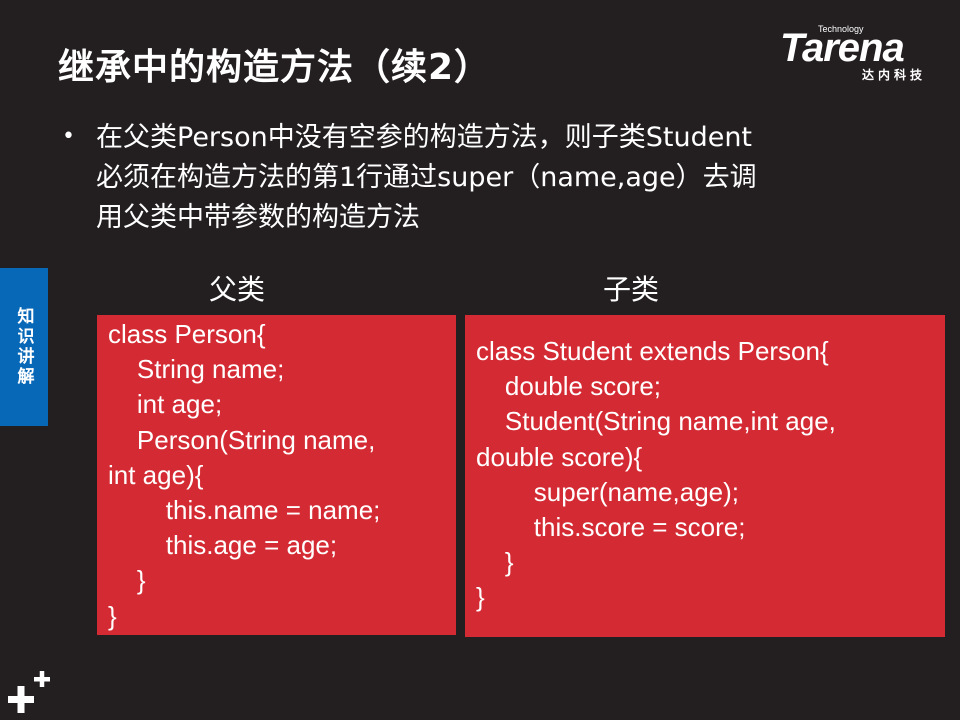 Image resolution: width=960 pixels, height=720 pixels. I want to click on code-line: this.age = age;, so click(223, 545).